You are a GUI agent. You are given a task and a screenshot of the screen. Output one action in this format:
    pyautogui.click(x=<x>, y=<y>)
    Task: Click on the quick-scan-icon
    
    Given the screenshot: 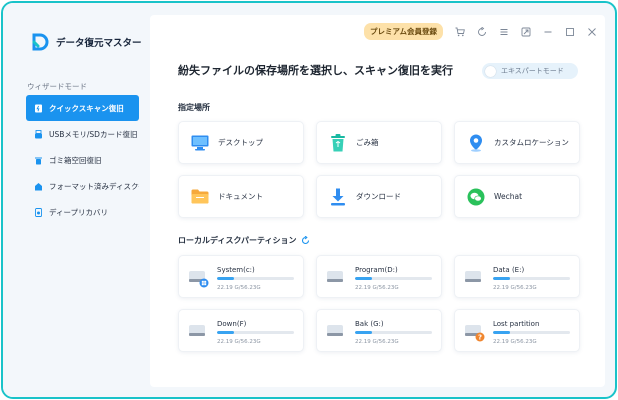 What is the action you would take?
    pyautogui.click(x=38, y=108)
    